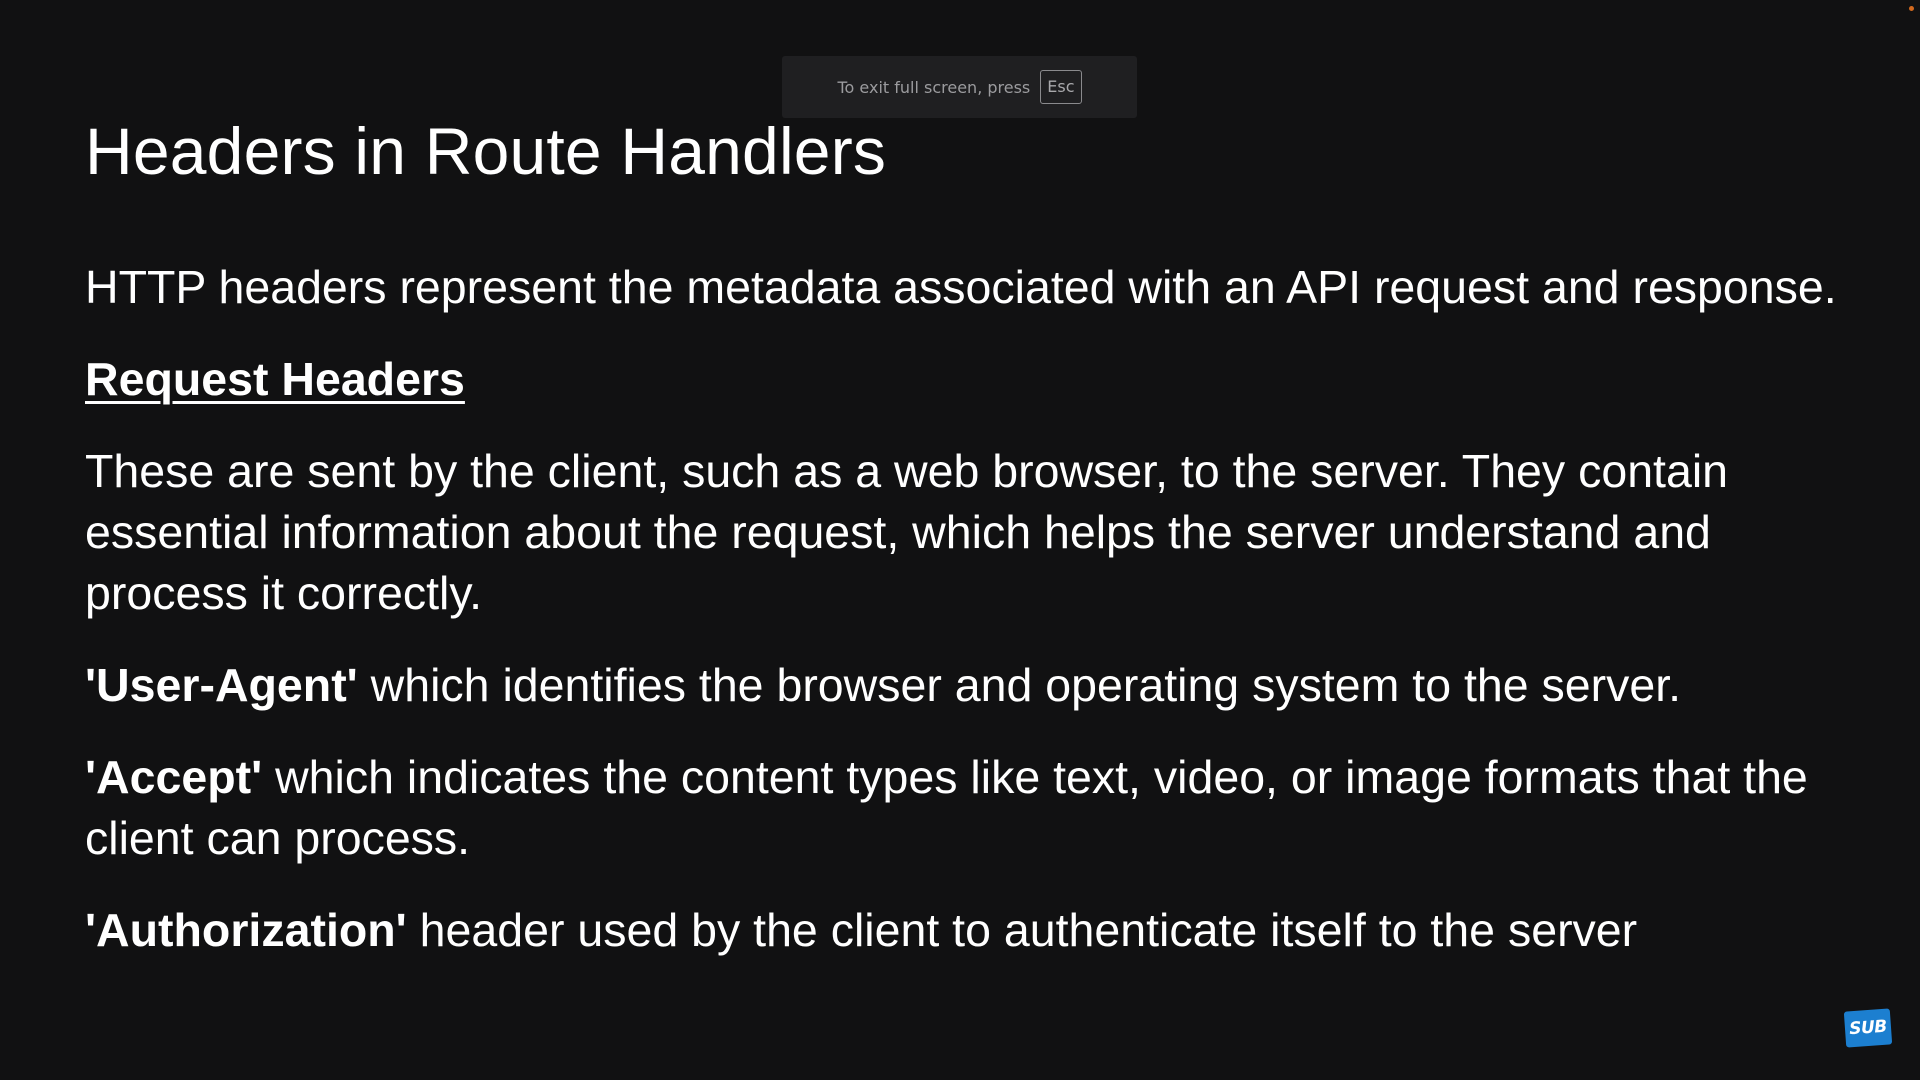 The width and height of the screenshot is (1920, 1080). I want to click on request-headers-heading: Request Headers, so click(275, 379).